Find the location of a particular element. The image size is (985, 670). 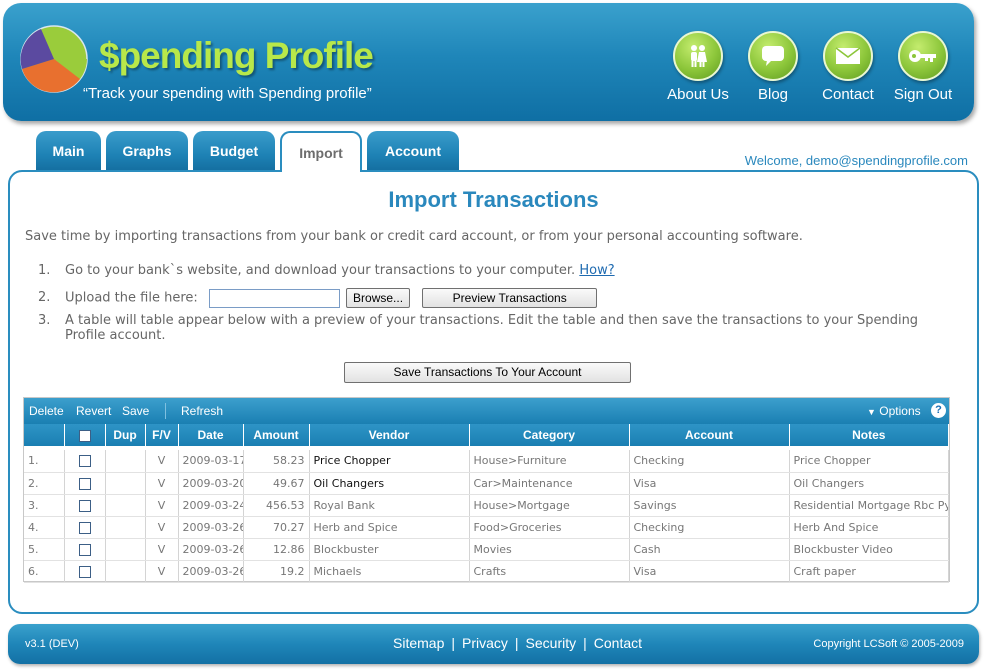

notes-cell: Price Chopper is located at coordinates (869, 461).